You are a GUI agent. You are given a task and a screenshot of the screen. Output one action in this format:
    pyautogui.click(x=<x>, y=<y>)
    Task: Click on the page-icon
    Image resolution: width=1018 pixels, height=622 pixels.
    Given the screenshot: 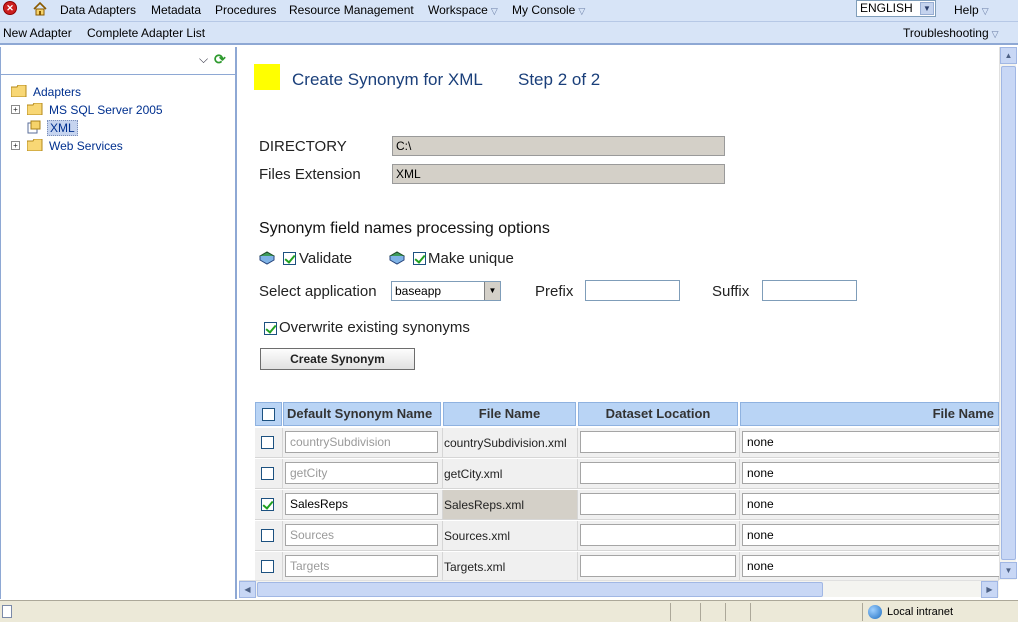 What is the action you would take?
    pyautogui.click(x=7, y=611)
    